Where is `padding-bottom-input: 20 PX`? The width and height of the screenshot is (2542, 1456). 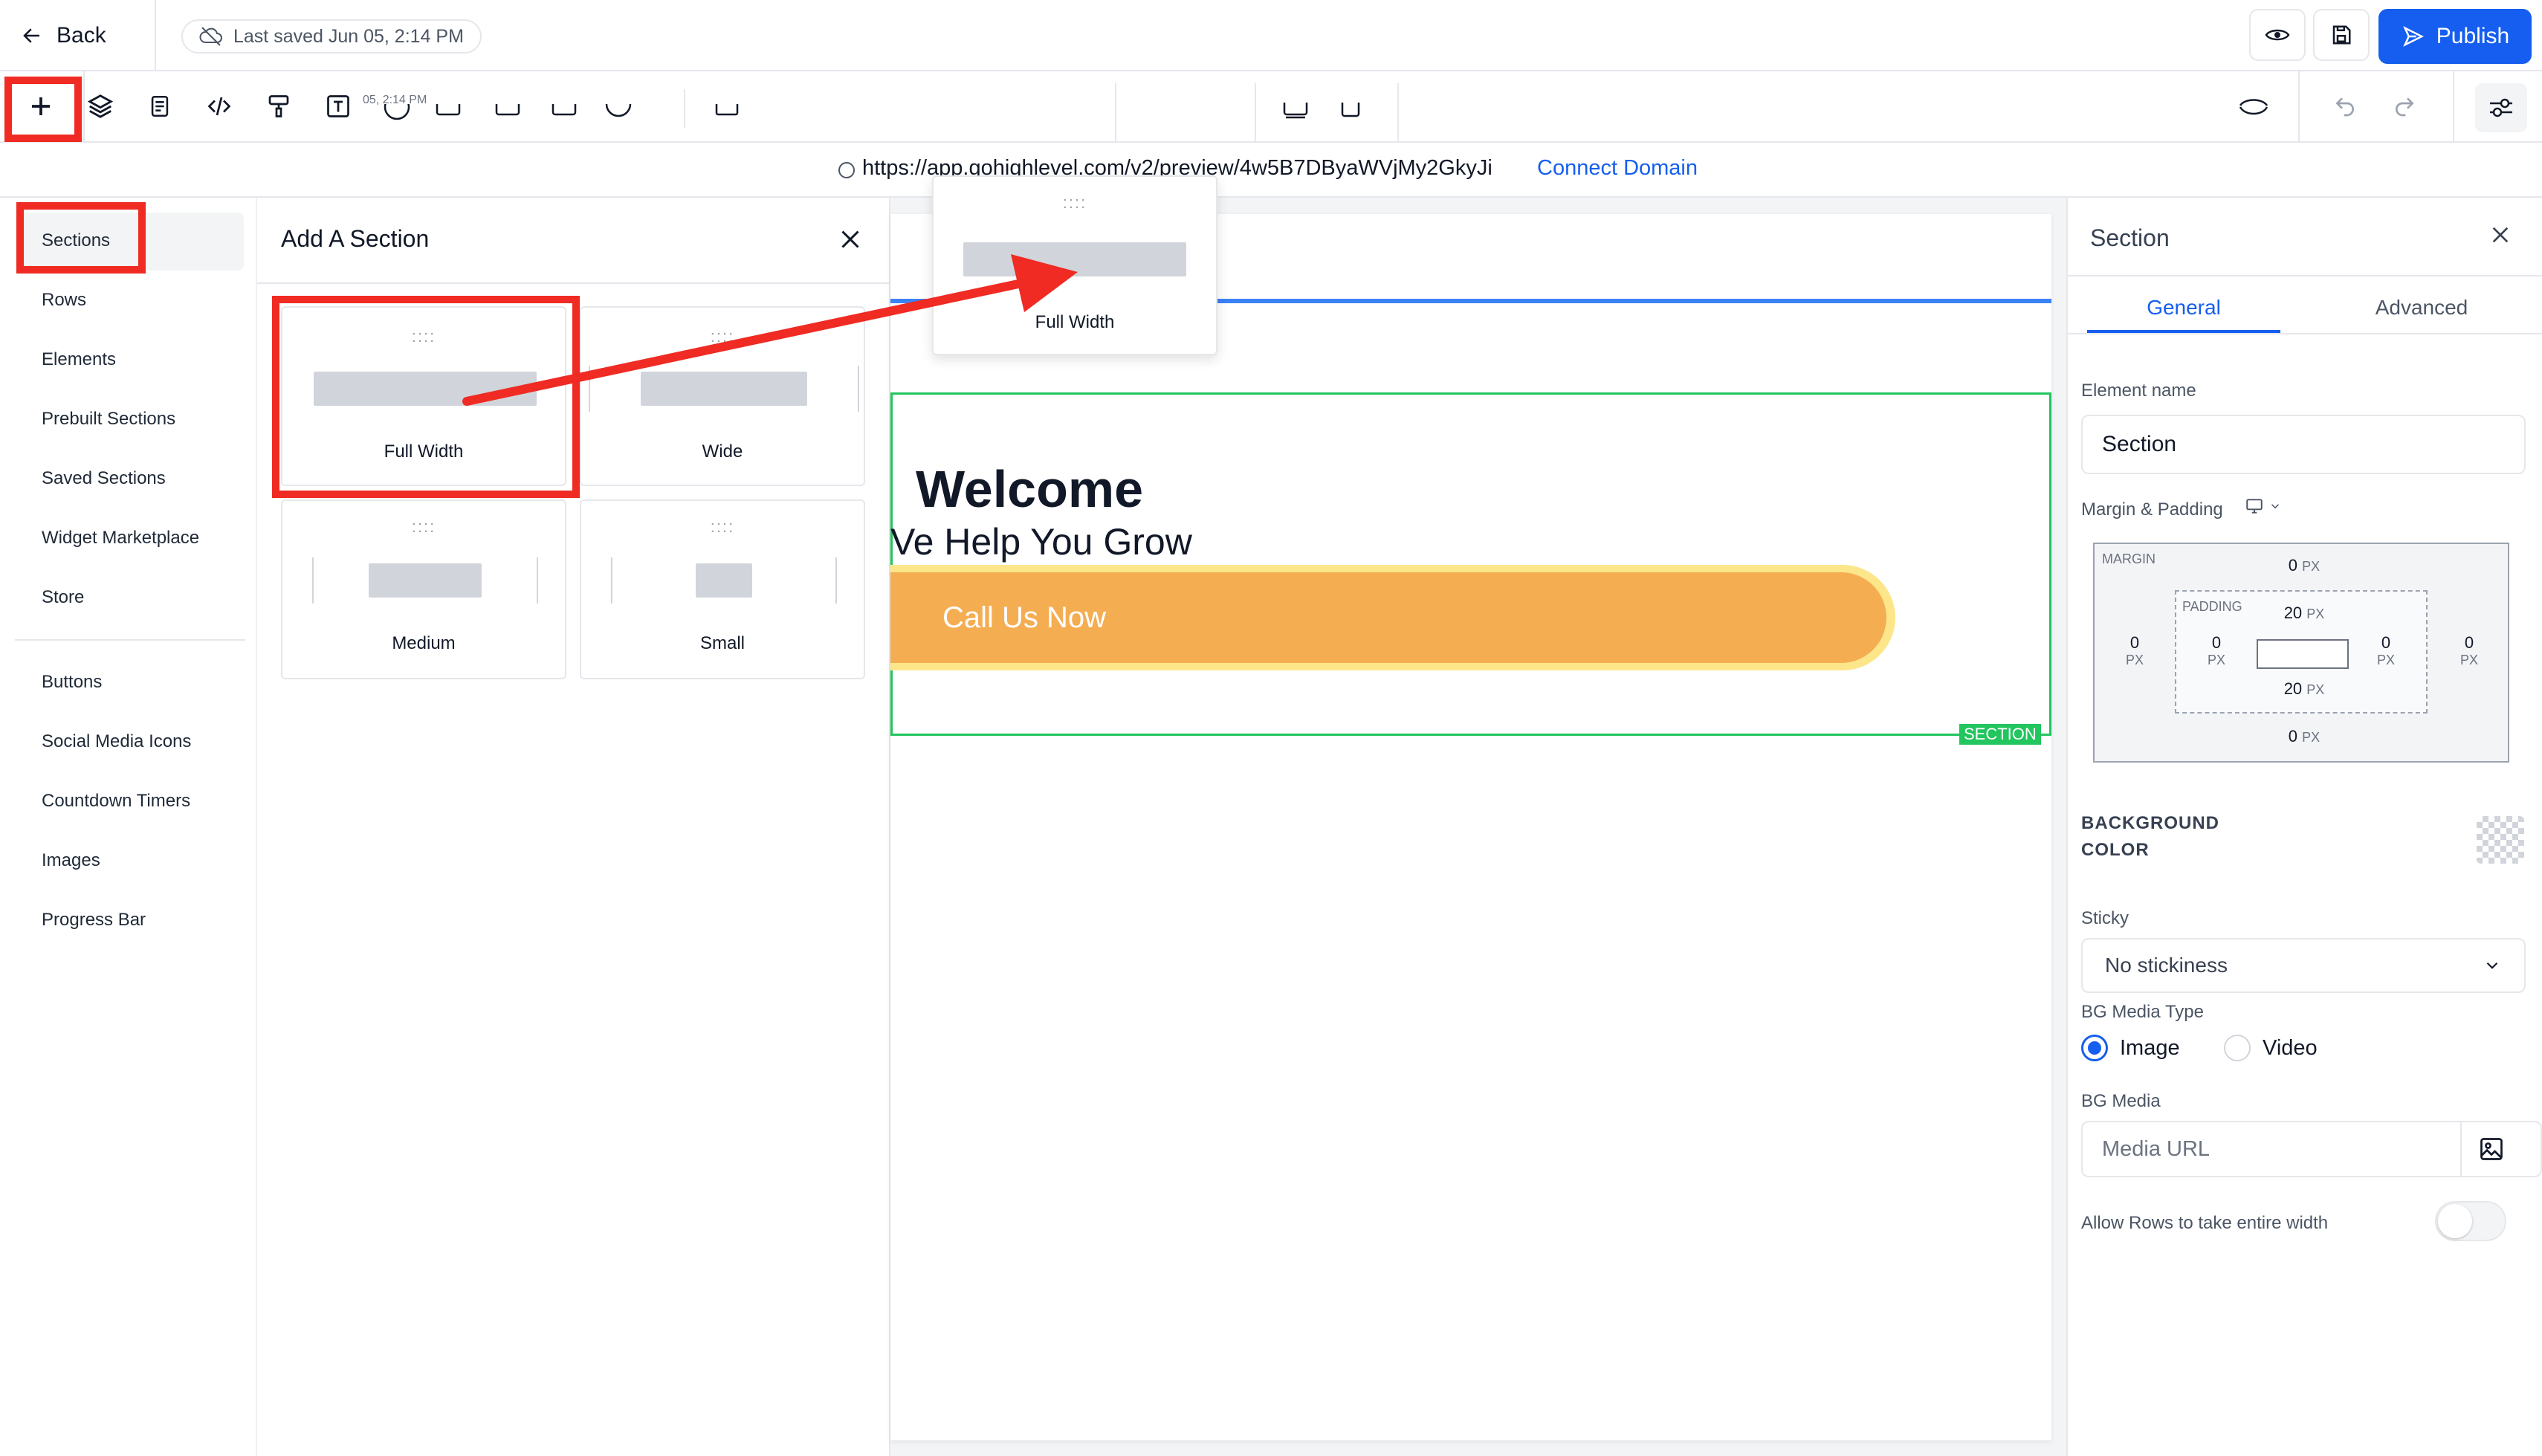
padding-bottom-input: 20 PX is located at coordinates (2304, 689).